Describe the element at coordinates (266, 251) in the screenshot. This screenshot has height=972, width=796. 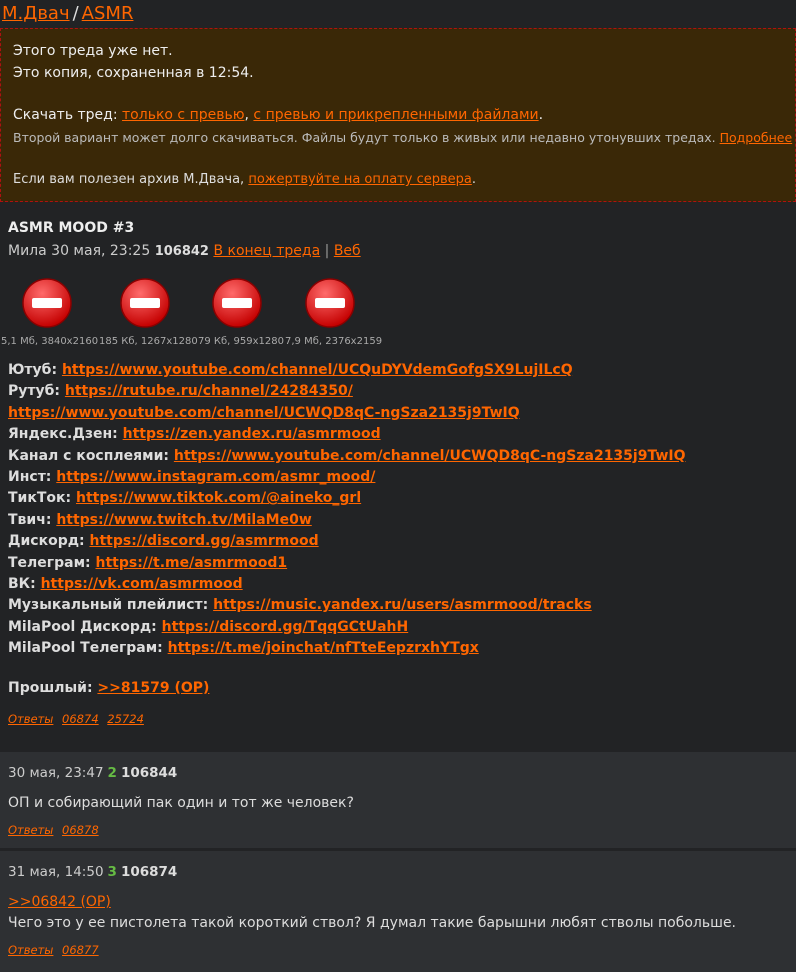
I see `to-end-link: В конец треда` at that location.